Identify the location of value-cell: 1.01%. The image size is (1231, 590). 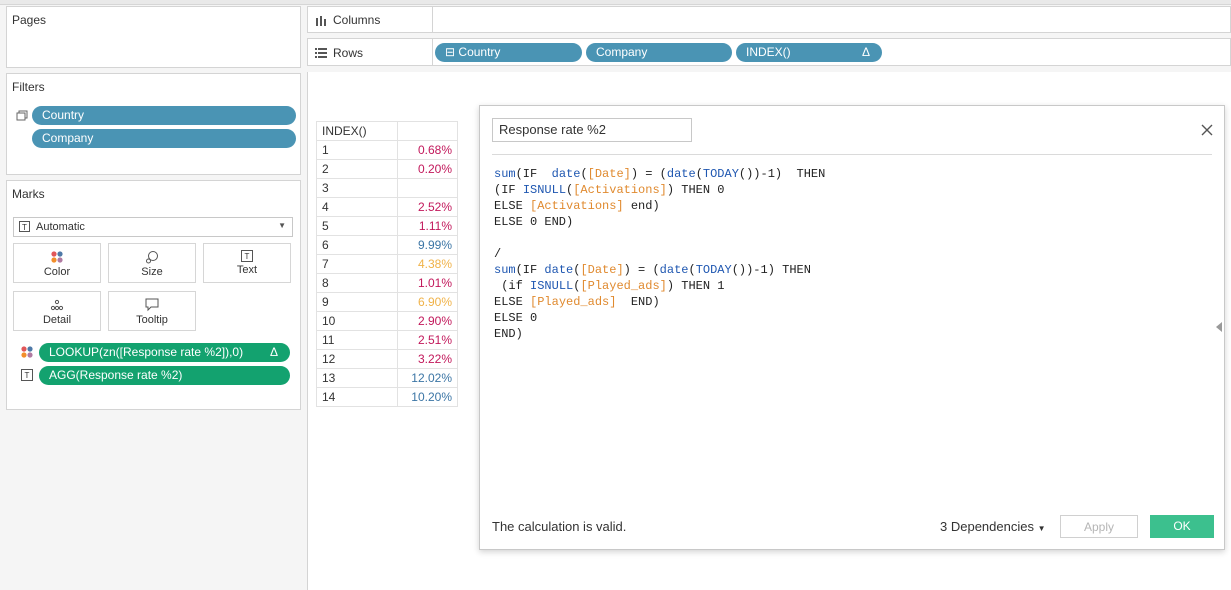
(427, 283).